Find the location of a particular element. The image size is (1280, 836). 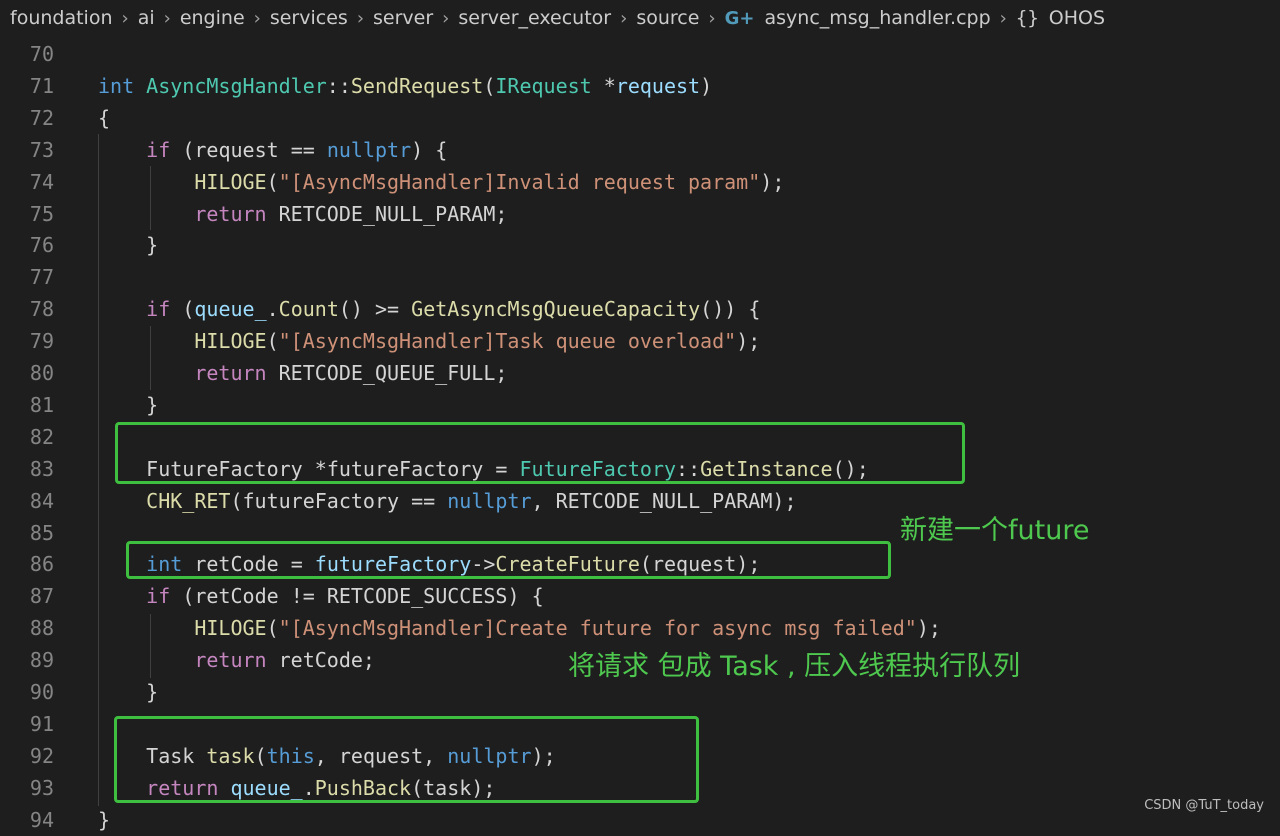

line-number: 74 is located at coordinates (41, 181).